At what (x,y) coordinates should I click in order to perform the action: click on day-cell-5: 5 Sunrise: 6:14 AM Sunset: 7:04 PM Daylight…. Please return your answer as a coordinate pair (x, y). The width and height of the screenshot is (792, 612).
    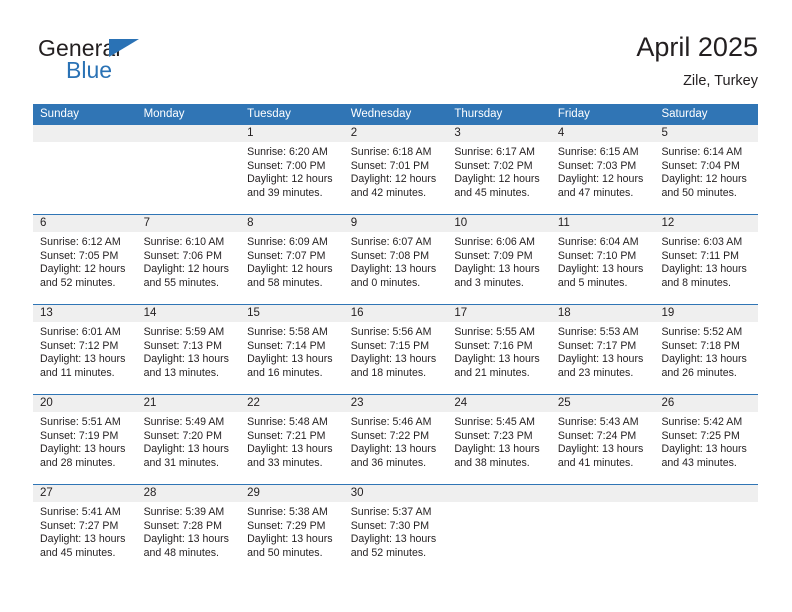
    Looking at the image, I should click on (706, 169).